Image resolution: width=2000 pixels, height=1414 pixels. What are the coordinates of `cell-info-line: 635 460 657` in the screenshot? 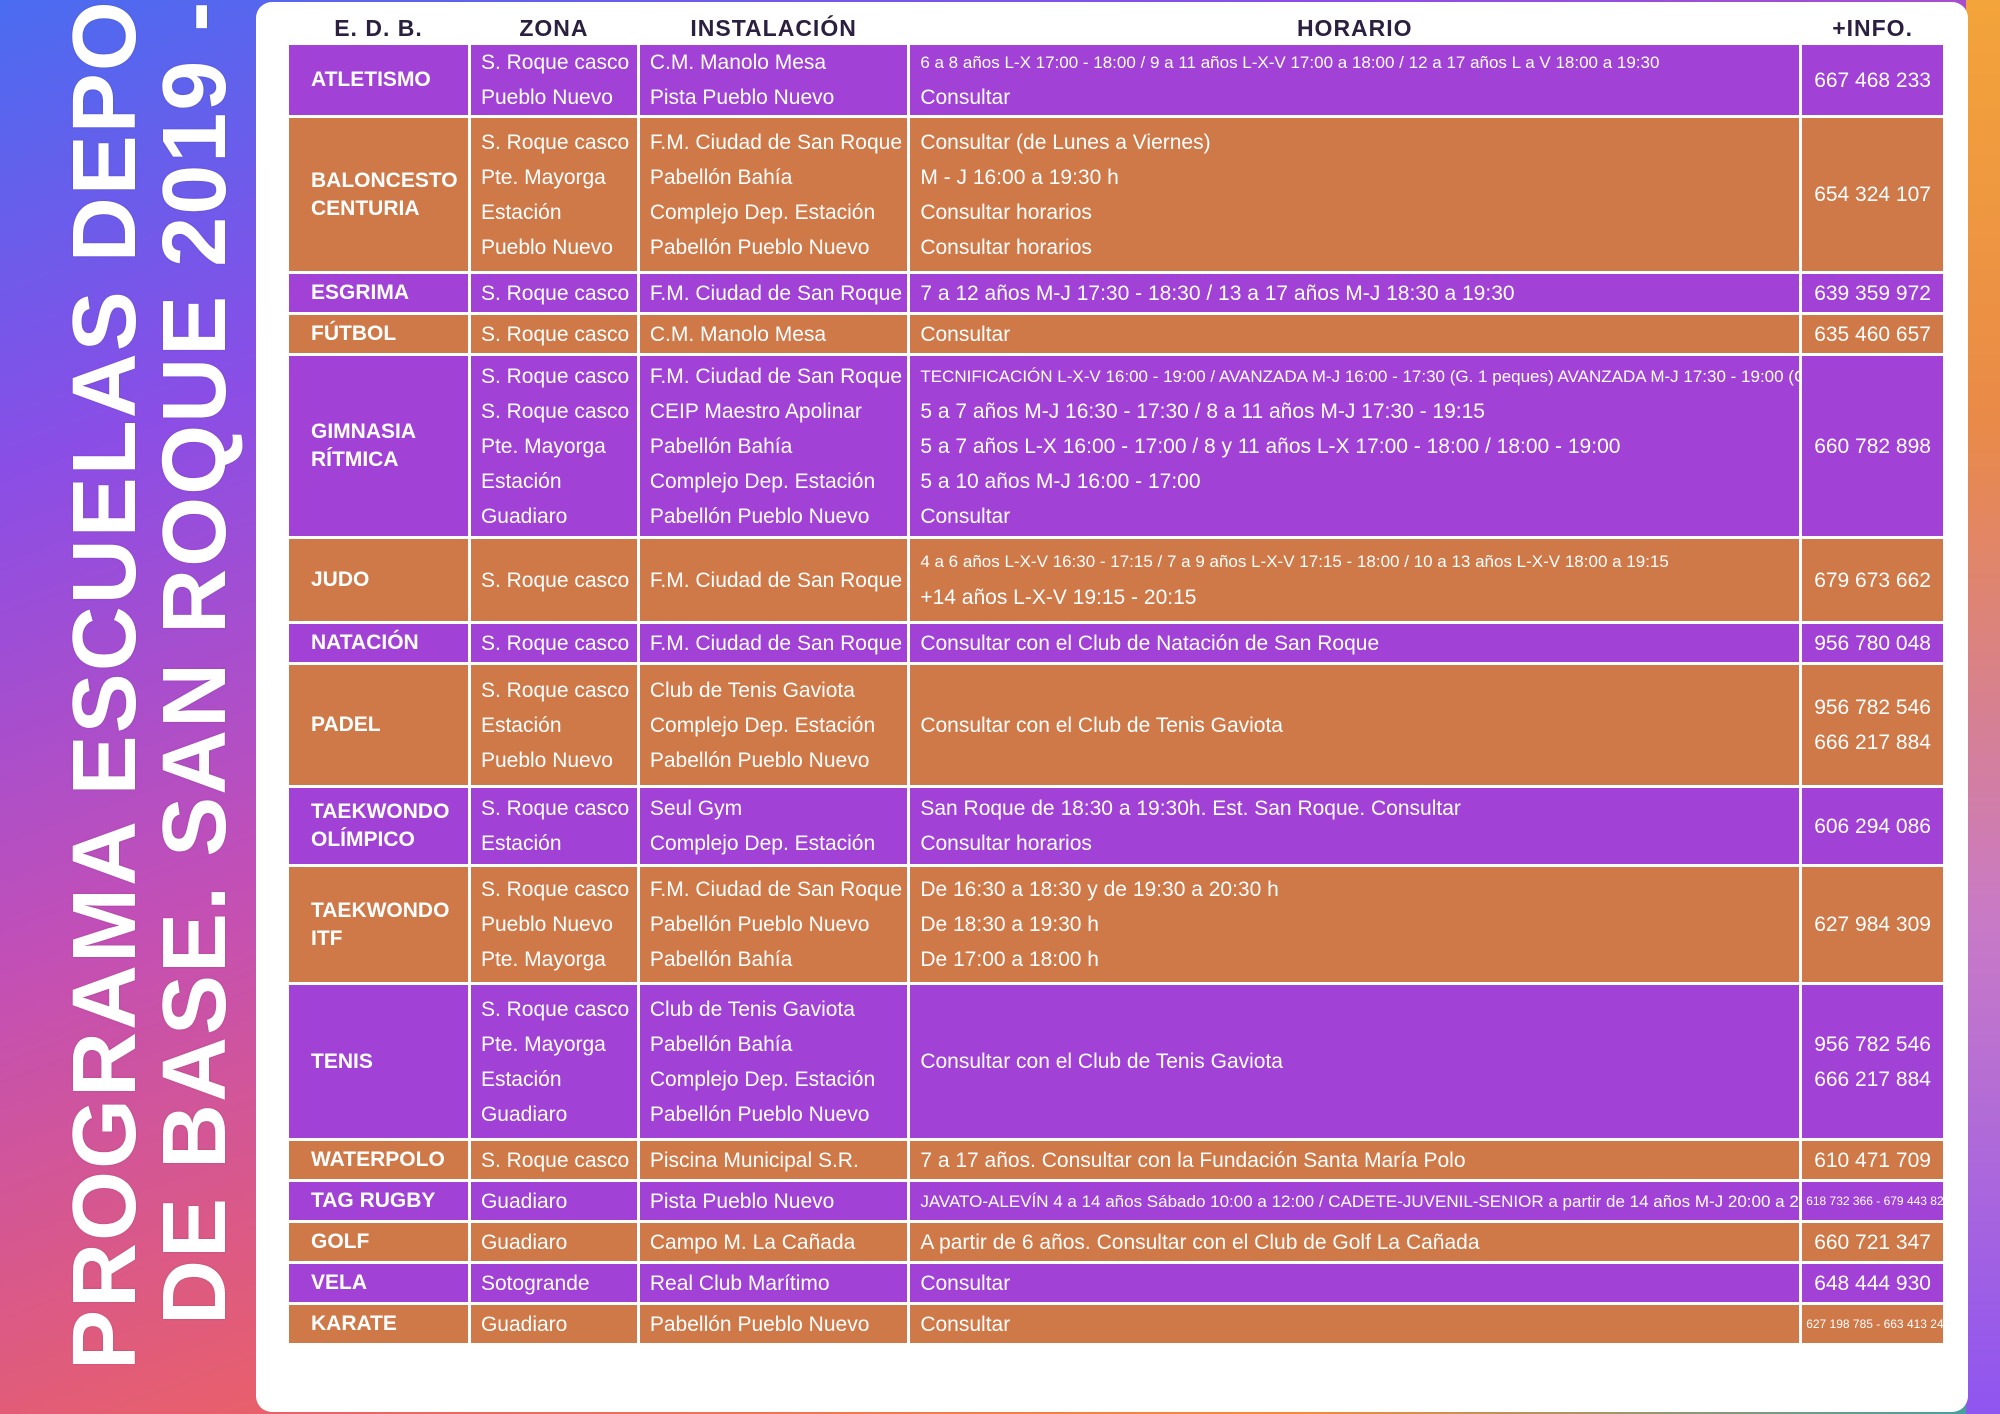 It's located at (1872, 334).